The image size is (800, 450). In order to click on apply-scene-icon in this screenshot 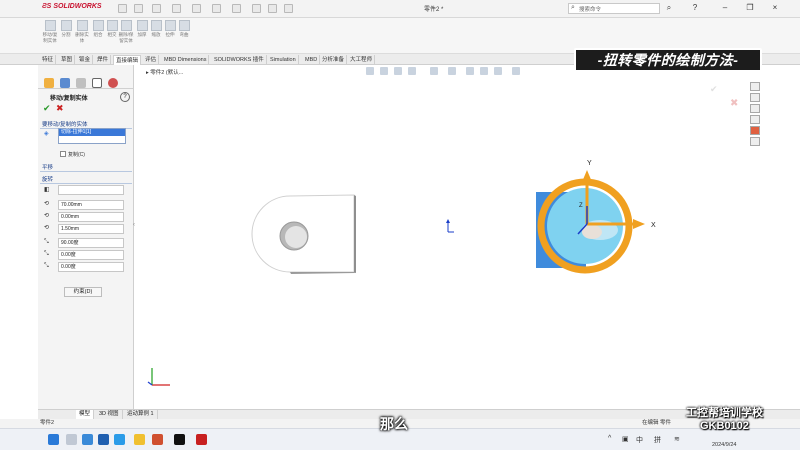, I will do `click(498, 71)`.